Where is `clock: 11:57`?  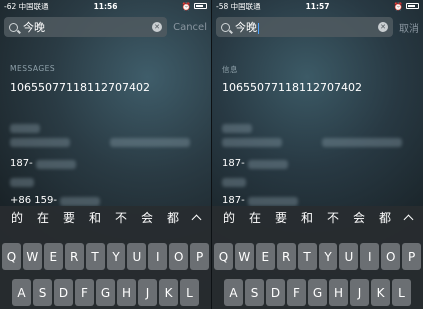
clock: 11:57 is located at coordinates (317, 6).